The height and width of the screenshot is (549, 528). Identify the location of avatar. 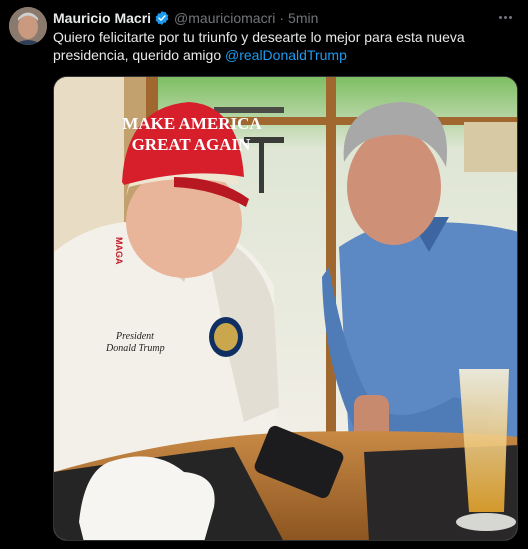
(28, 26).